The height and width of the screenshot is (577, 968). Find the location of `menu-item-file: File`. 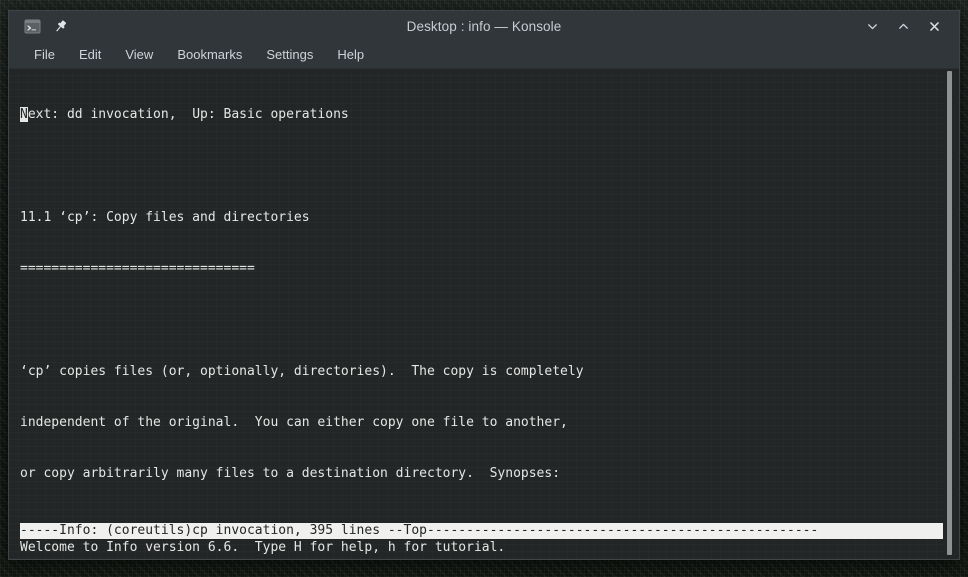

menu-item-file: File is located at coordinates (44, 55).